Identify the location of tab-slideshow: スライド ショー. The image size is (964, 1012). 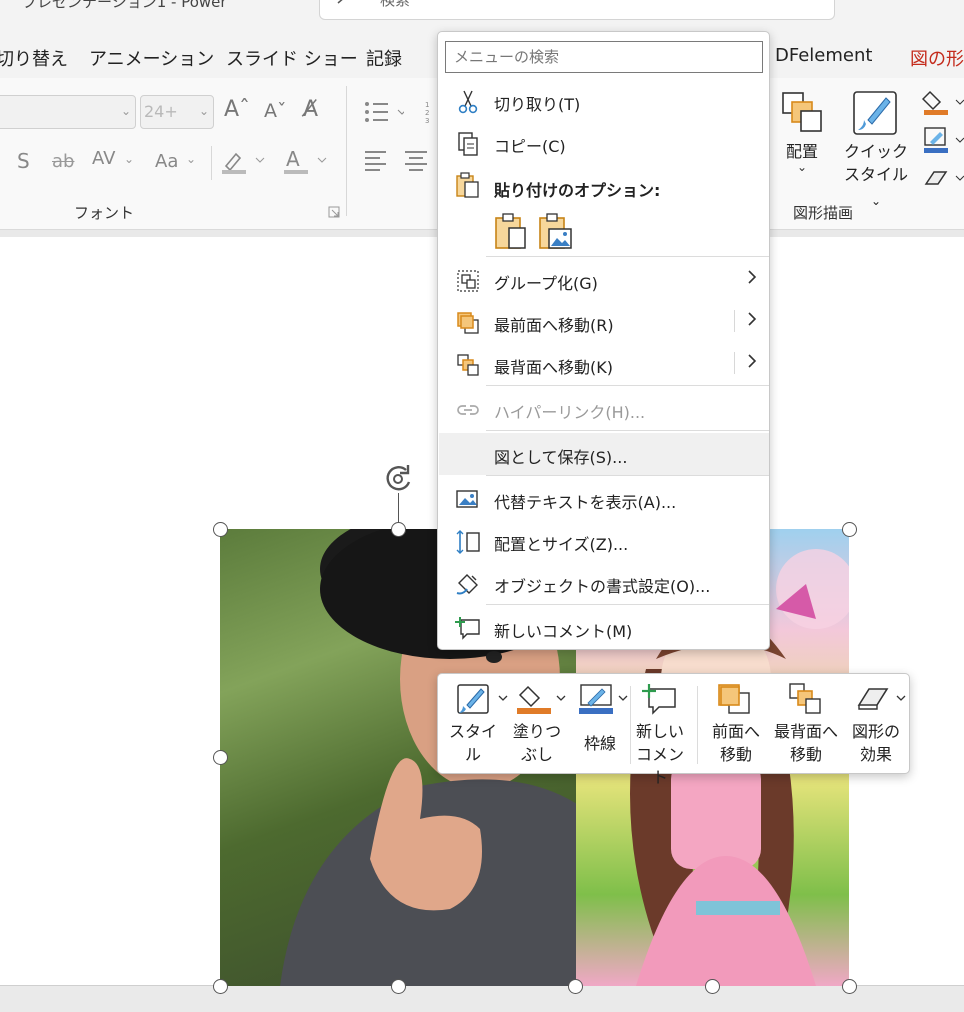
(292, 58).